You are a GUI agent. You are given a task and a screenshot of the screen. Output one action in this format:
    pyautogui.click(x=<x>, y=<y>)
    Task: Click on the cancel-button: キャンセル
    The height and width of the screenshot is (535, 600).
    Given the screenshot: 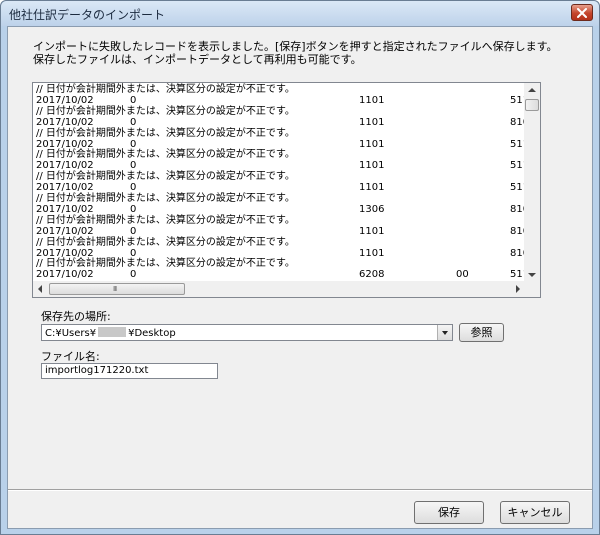 What is the action you would take?
    pyautogui.click(x=535, y=512)
    